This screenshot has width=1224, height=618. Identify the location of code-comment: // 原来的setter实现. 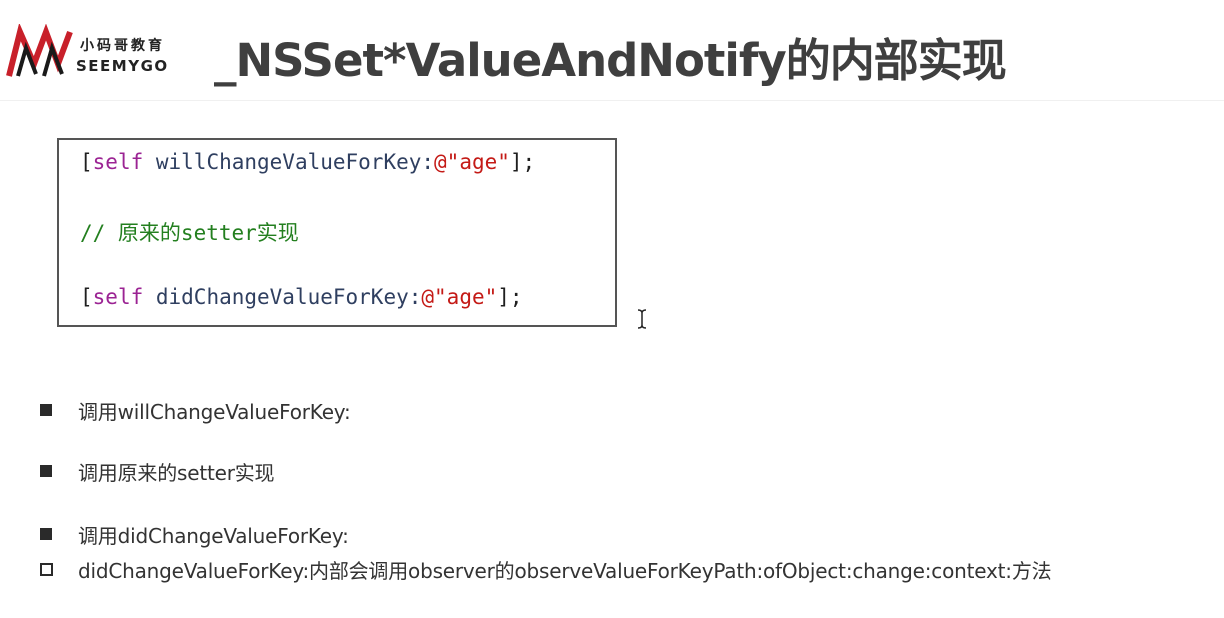
(189, 233).